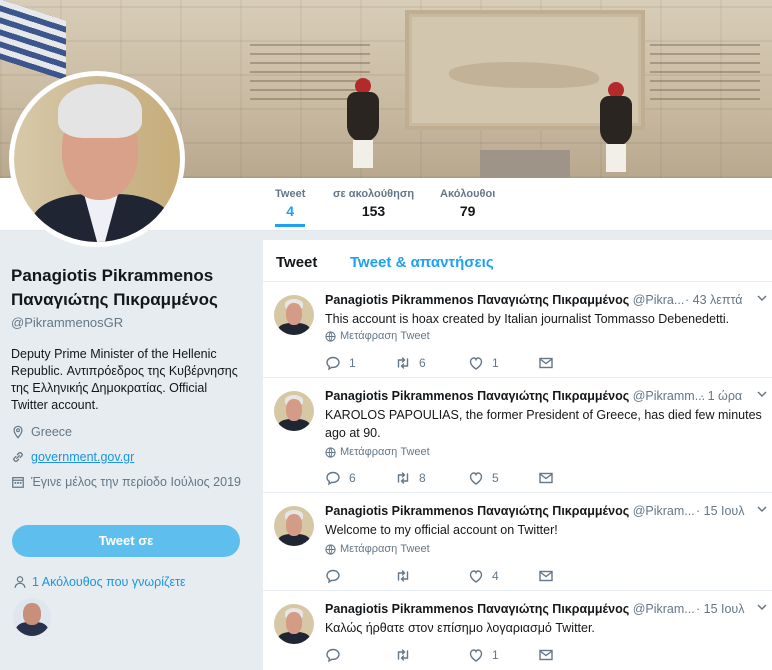  I want to click on stat-followers: Ακόλουθοι 79, so click(467, 203).